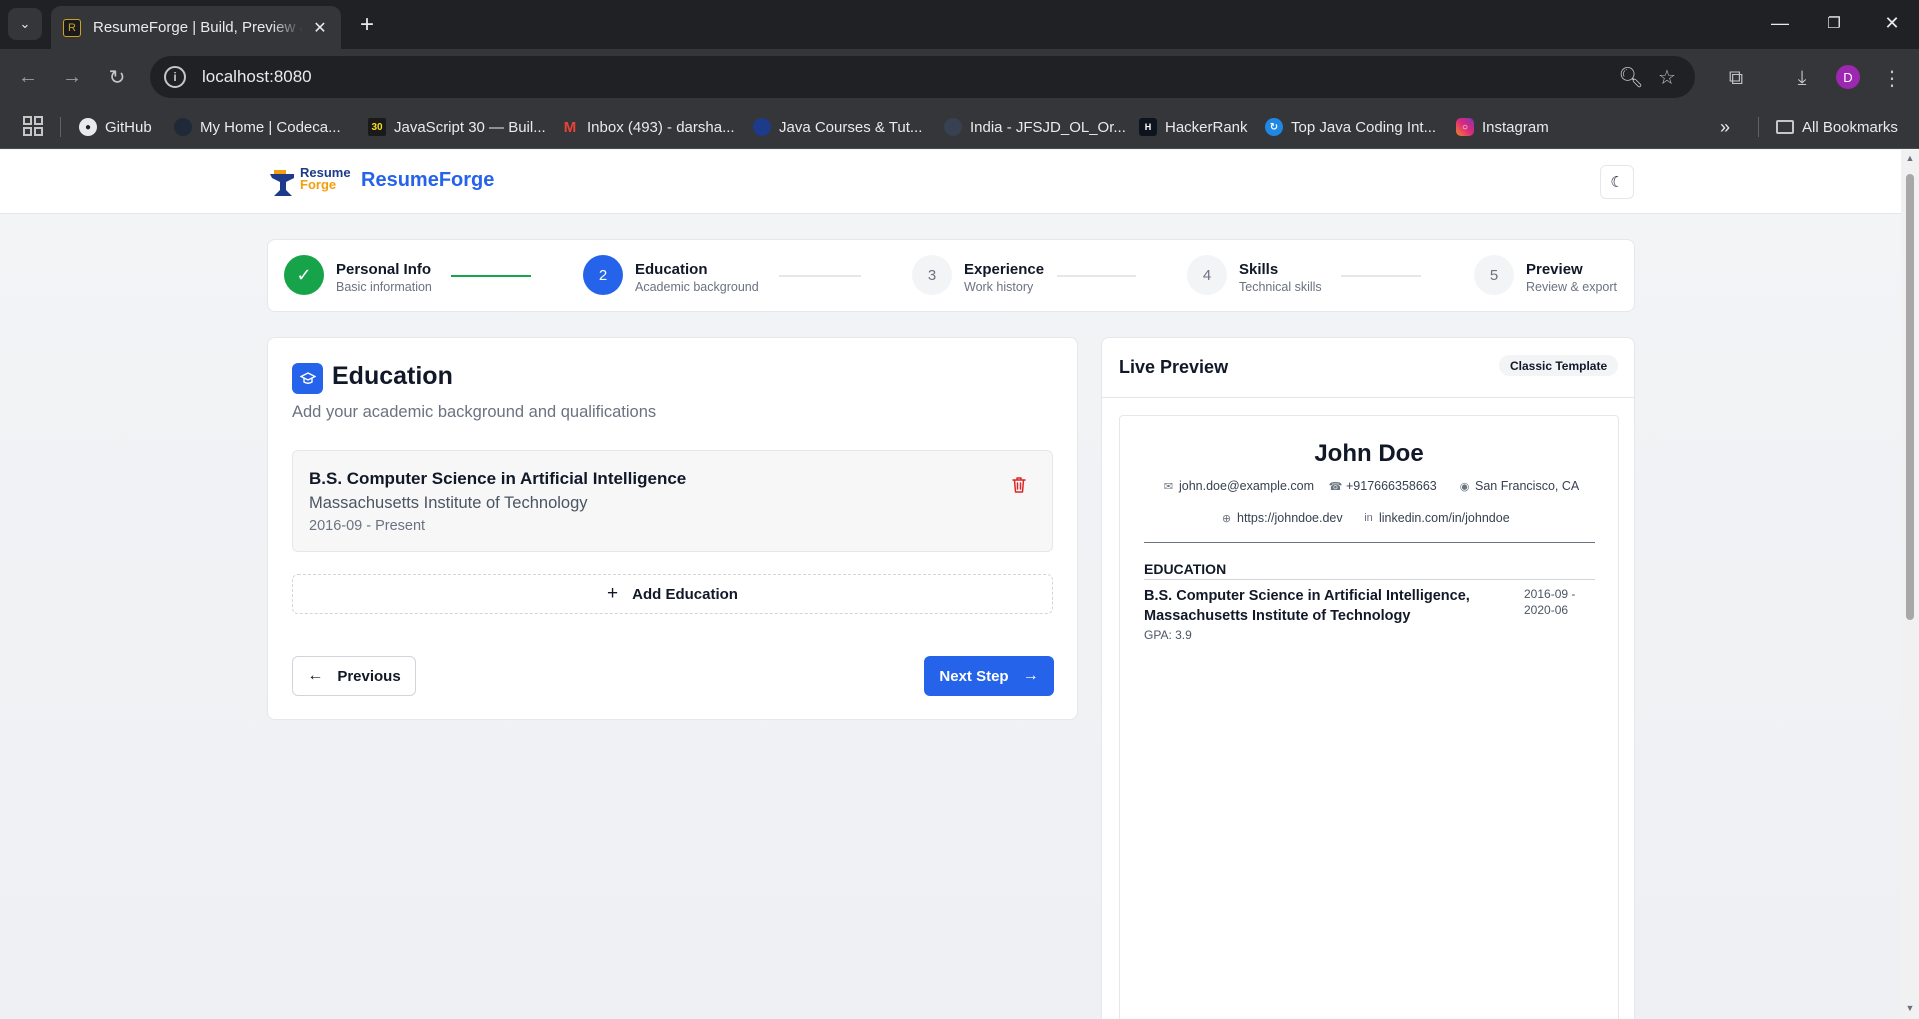 This screenshot has width=1919, height=1019. I want to click on template-badge: Classic Template, so click(1559, 365).